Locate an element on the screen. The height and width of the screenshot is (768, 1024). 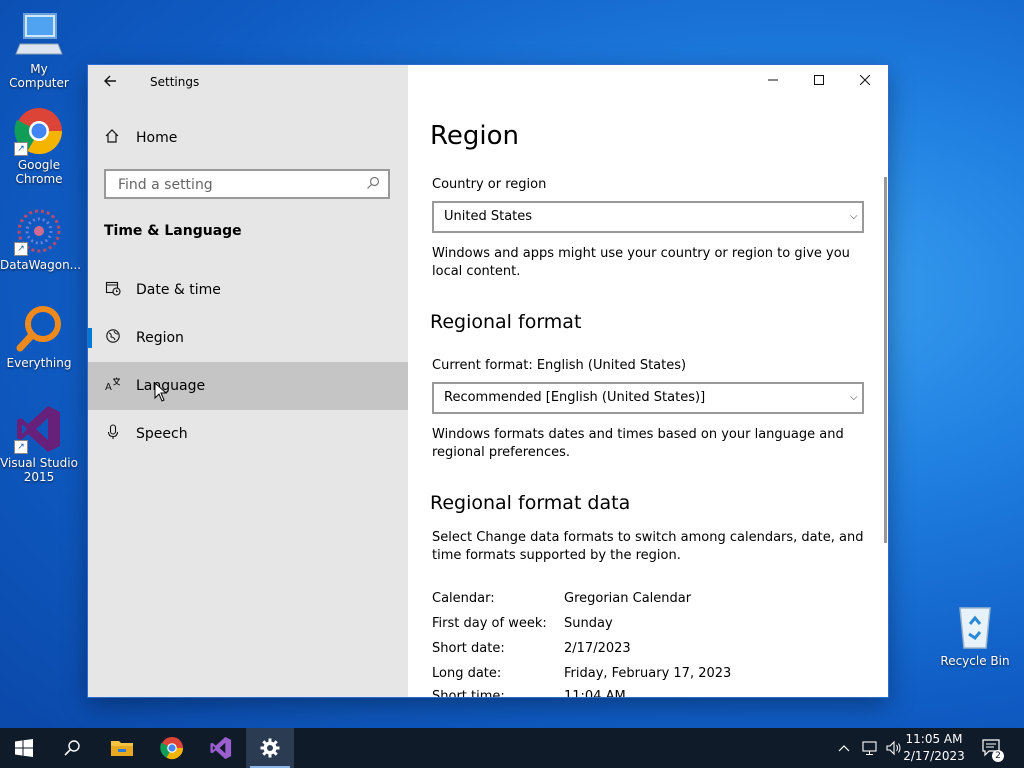
format-value: Recommended [English (United States)] is located at coordinates (575, 397).